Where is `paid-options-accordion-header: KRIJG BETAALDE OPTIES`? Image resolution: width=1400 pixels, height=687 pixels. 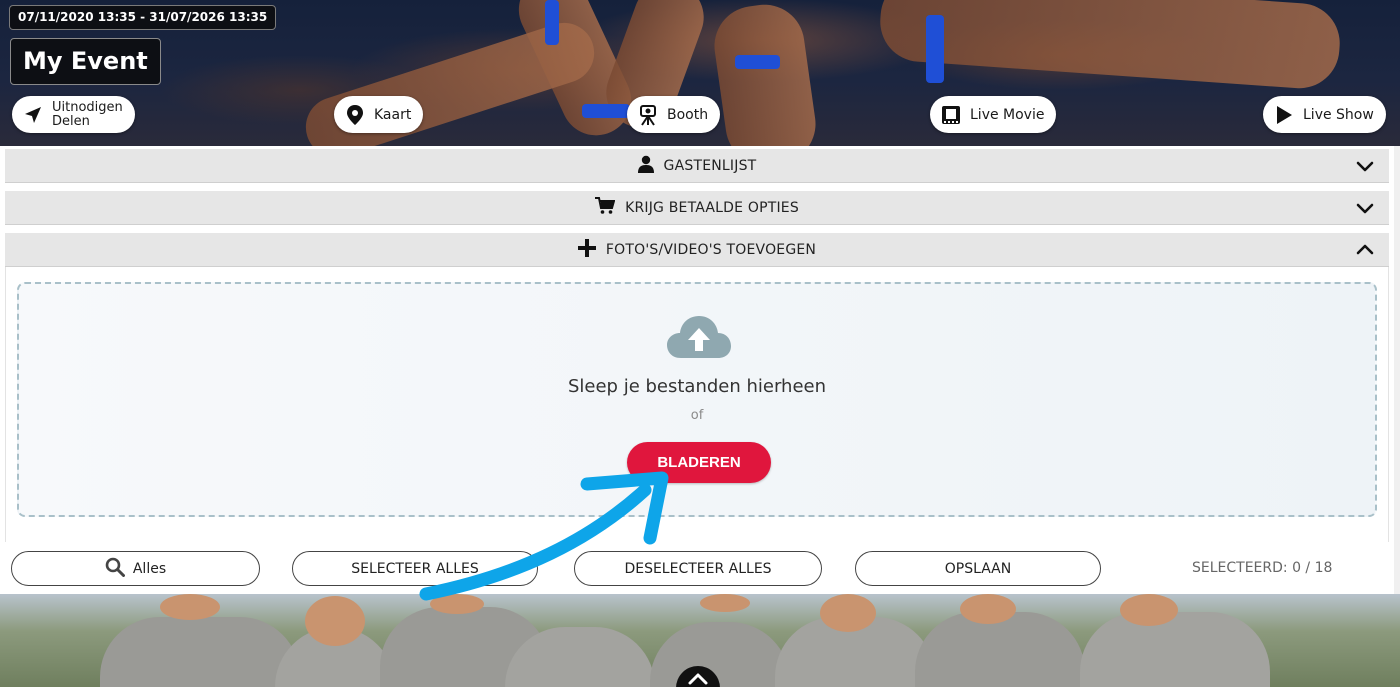
paid-options-accordion-header: KRIJG BETAALDE OPTIES is located at coordinates (697, 208).